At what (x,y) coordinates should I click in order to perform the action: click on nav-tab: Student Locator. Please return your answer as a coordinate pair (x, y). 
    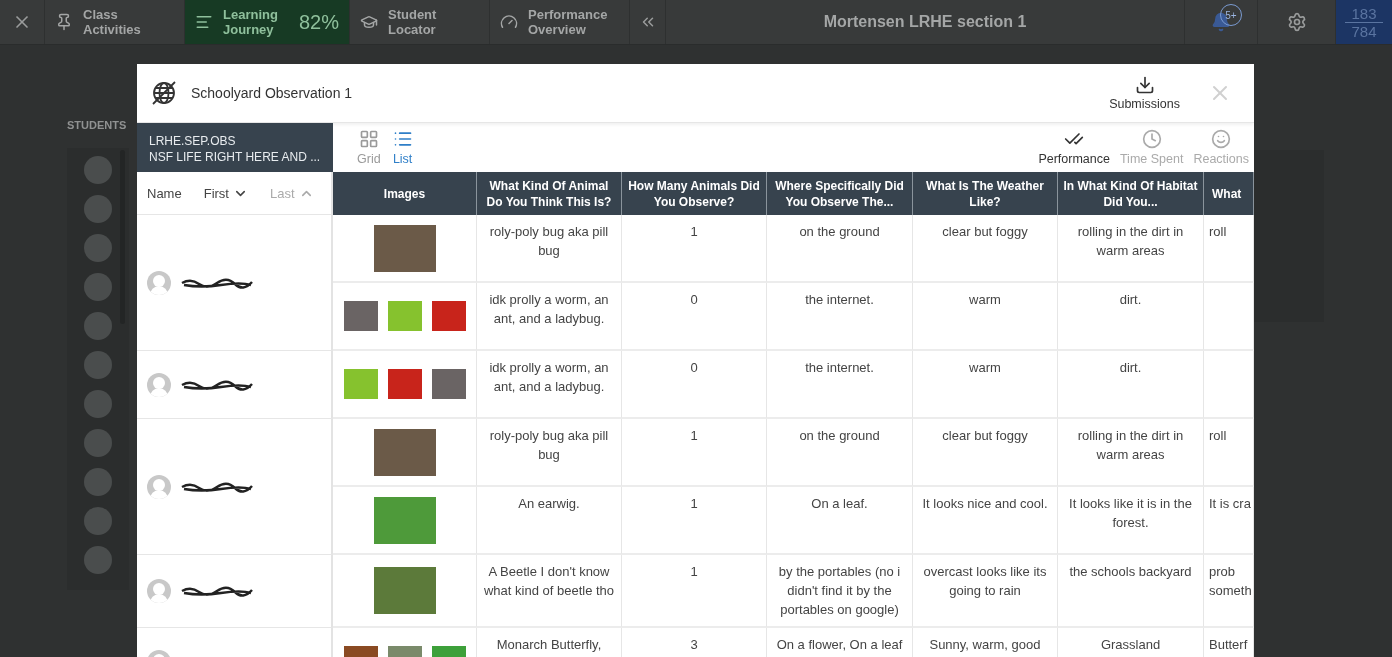
    Looking at the image, I should click on (420, 22).